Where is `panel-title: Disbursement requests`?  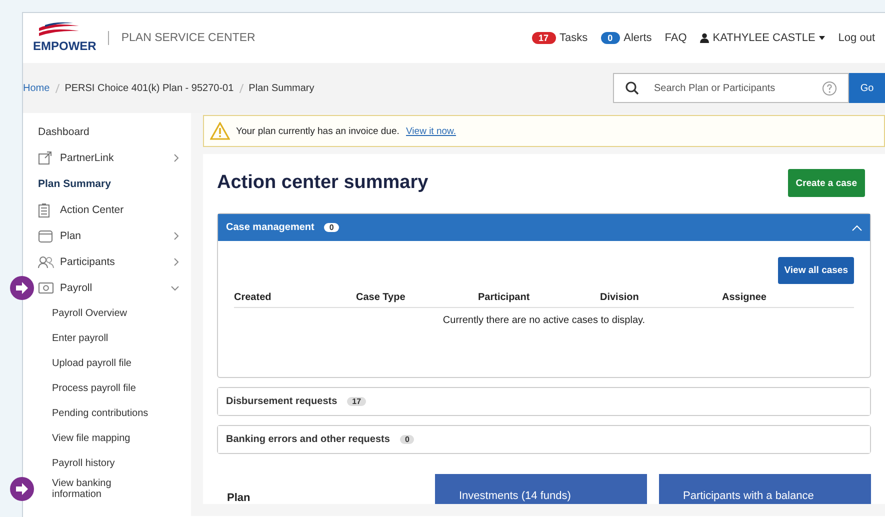
panel-title: Disbursement requests is located at coordinates (282, 401).